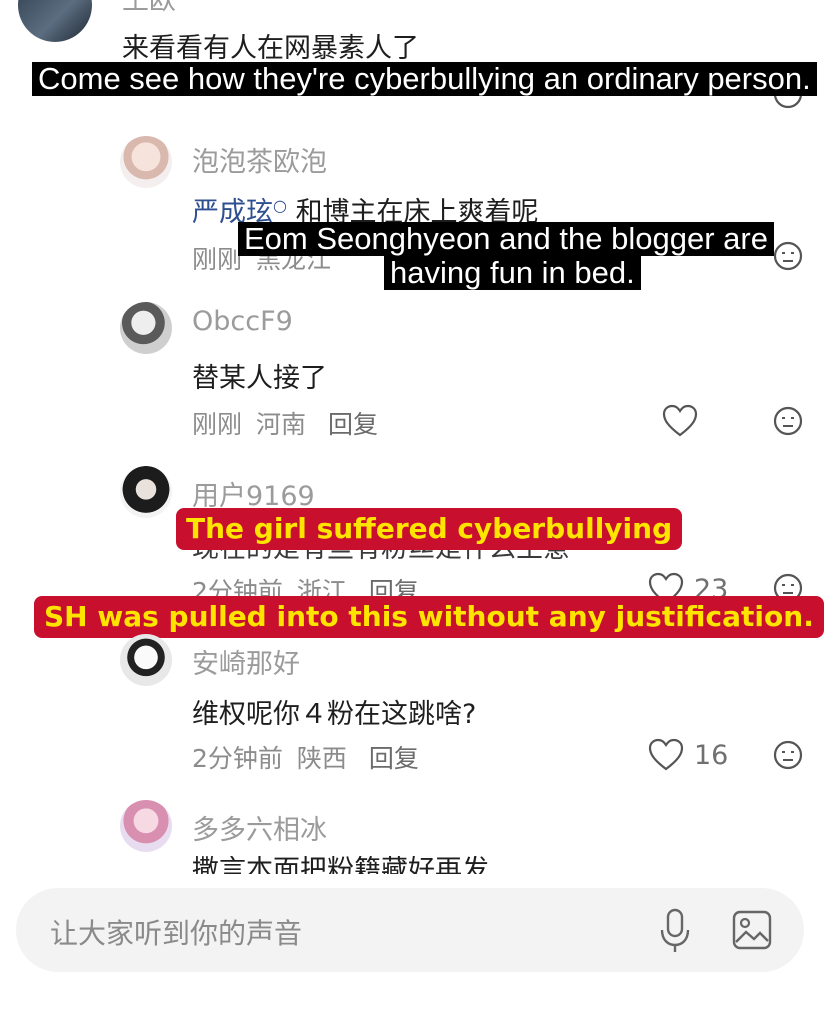  Describe the element at coordinates (217, 424) in the screenshot. I see `comment-2-time: 刚刚` at that location.